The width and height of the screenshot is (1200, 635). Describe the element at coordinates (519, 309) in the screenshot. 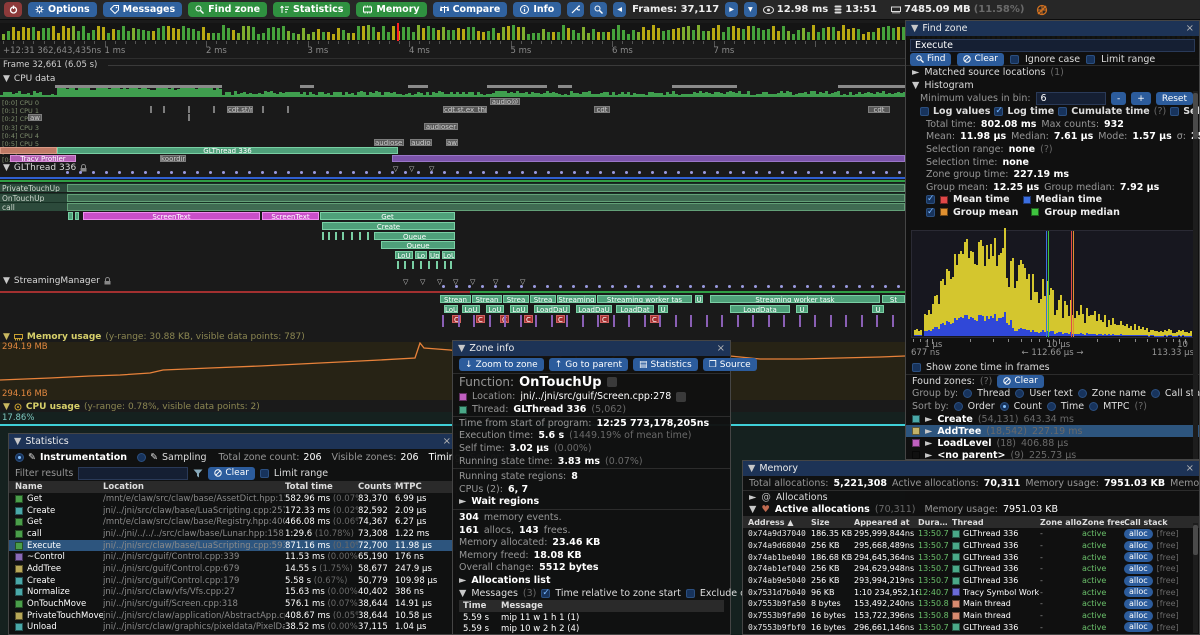

I see `zone: LoU` at that location.